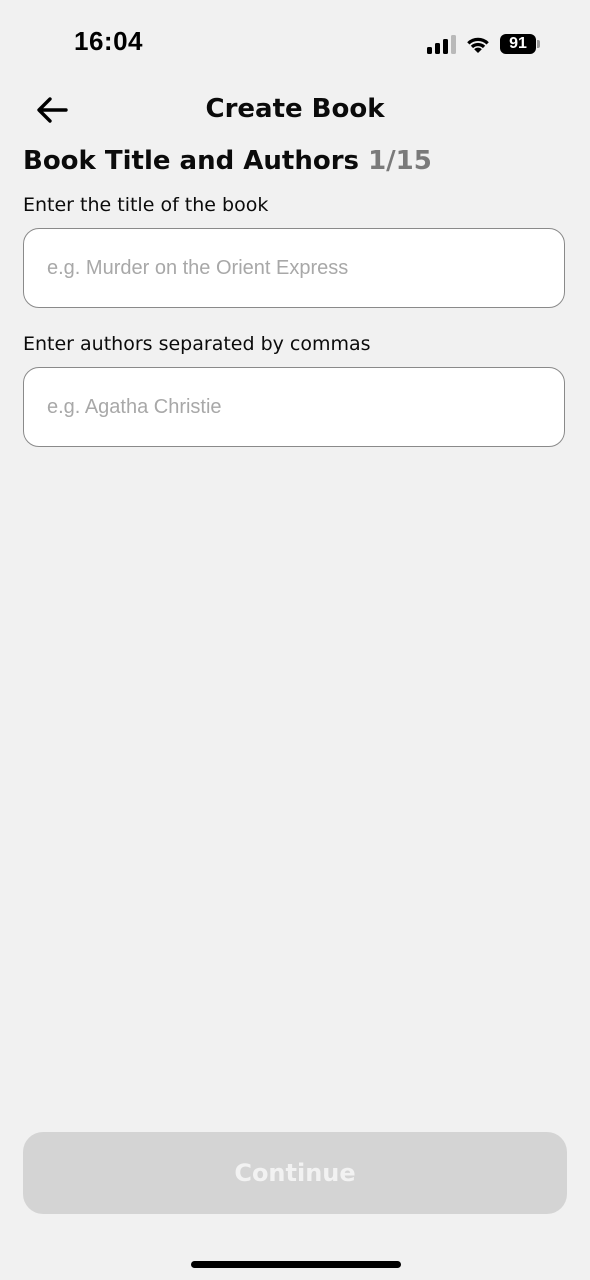 The width and height of the screenshot is (590, 1280). What do you see at coordinates (146, 205) in the screenshot?
I see `title-field-label: Enter the title of the book` at bounding box center [146, 205].